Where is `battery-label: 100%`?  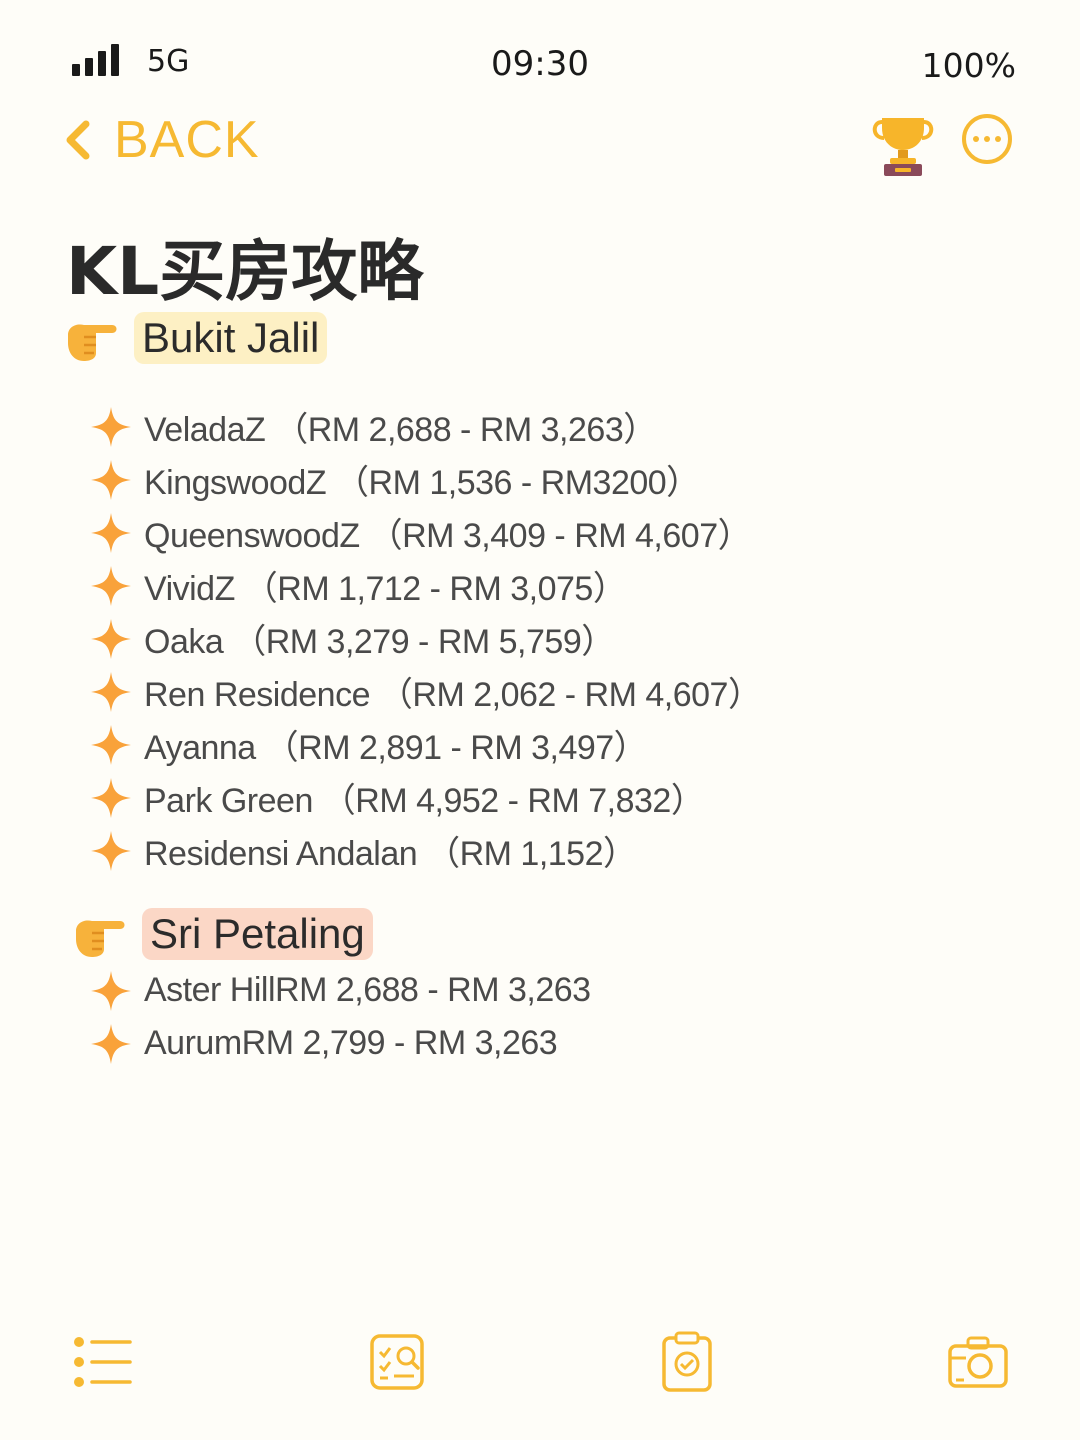 battery-label: 100% is located at coordinates (968, 65).